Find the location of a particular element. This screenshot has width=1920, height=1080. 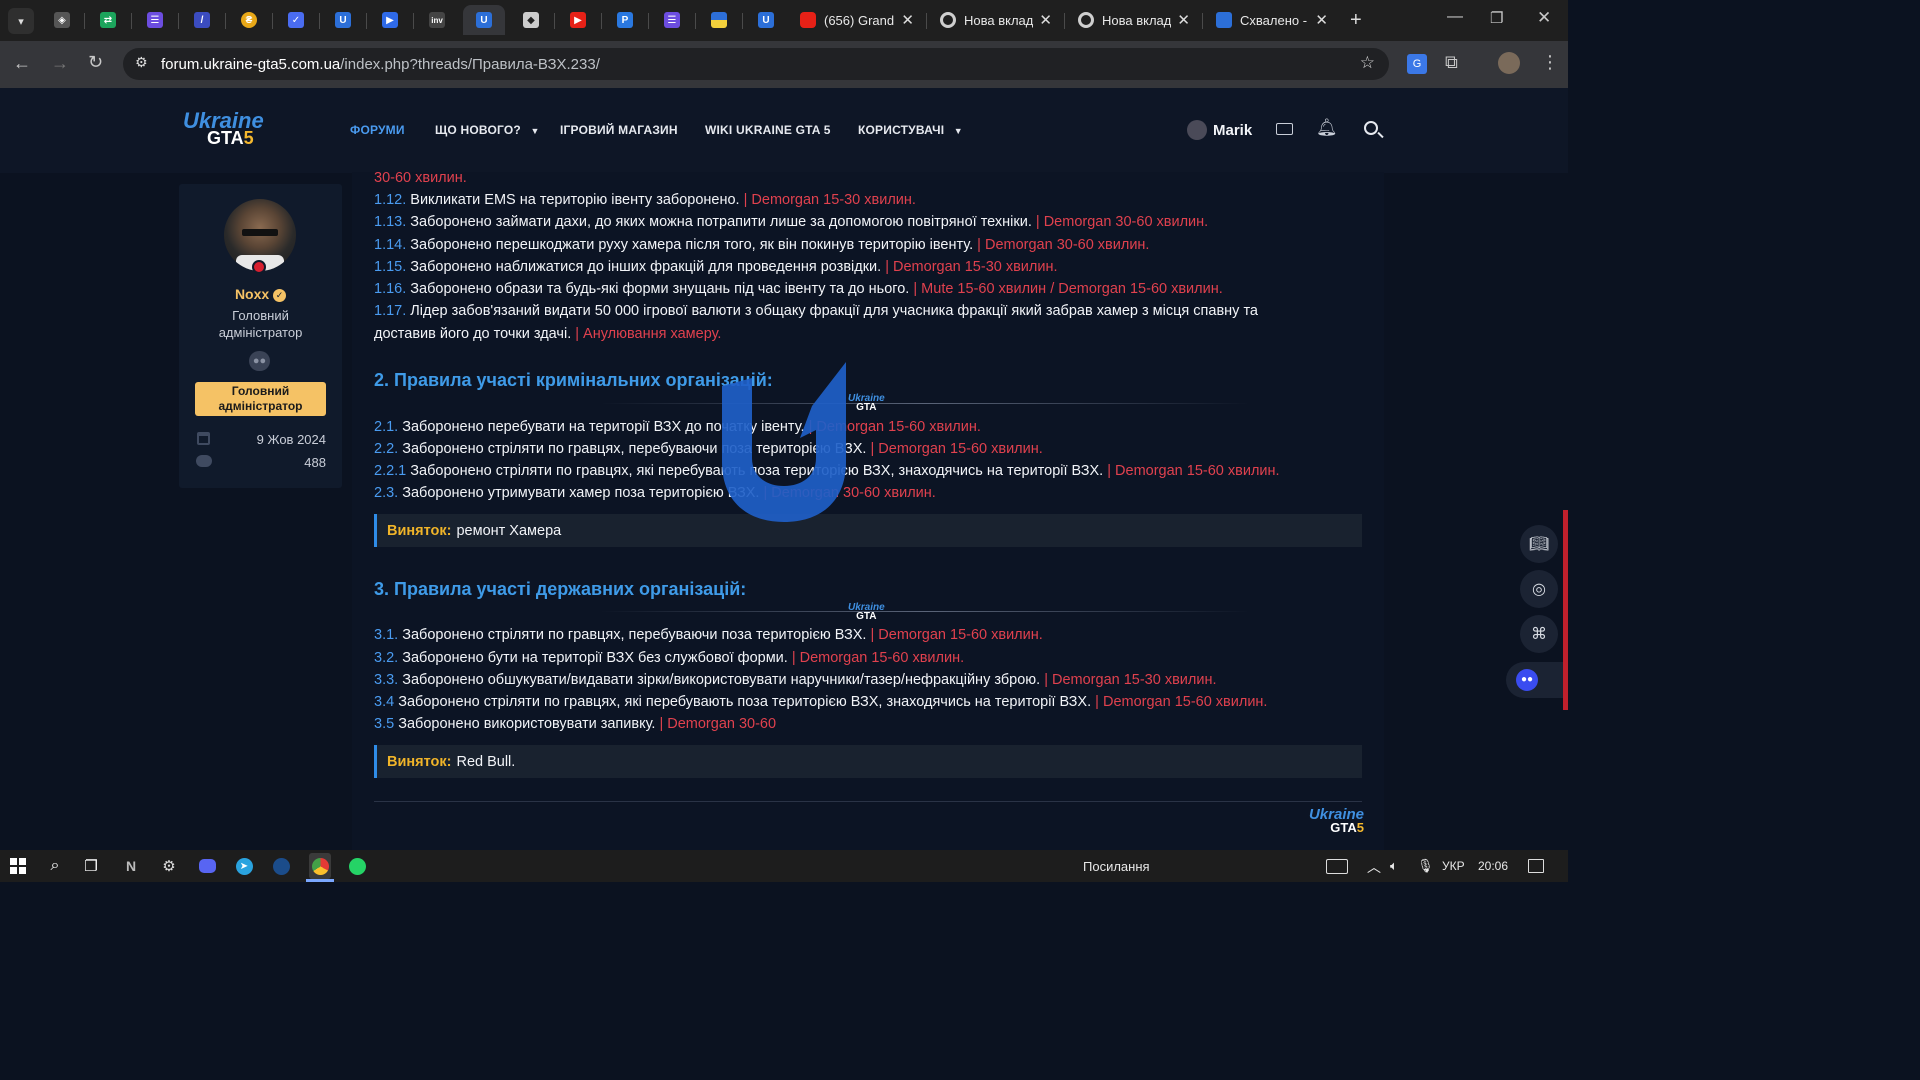

profile-avatar is located at coordinates (1509, 63).